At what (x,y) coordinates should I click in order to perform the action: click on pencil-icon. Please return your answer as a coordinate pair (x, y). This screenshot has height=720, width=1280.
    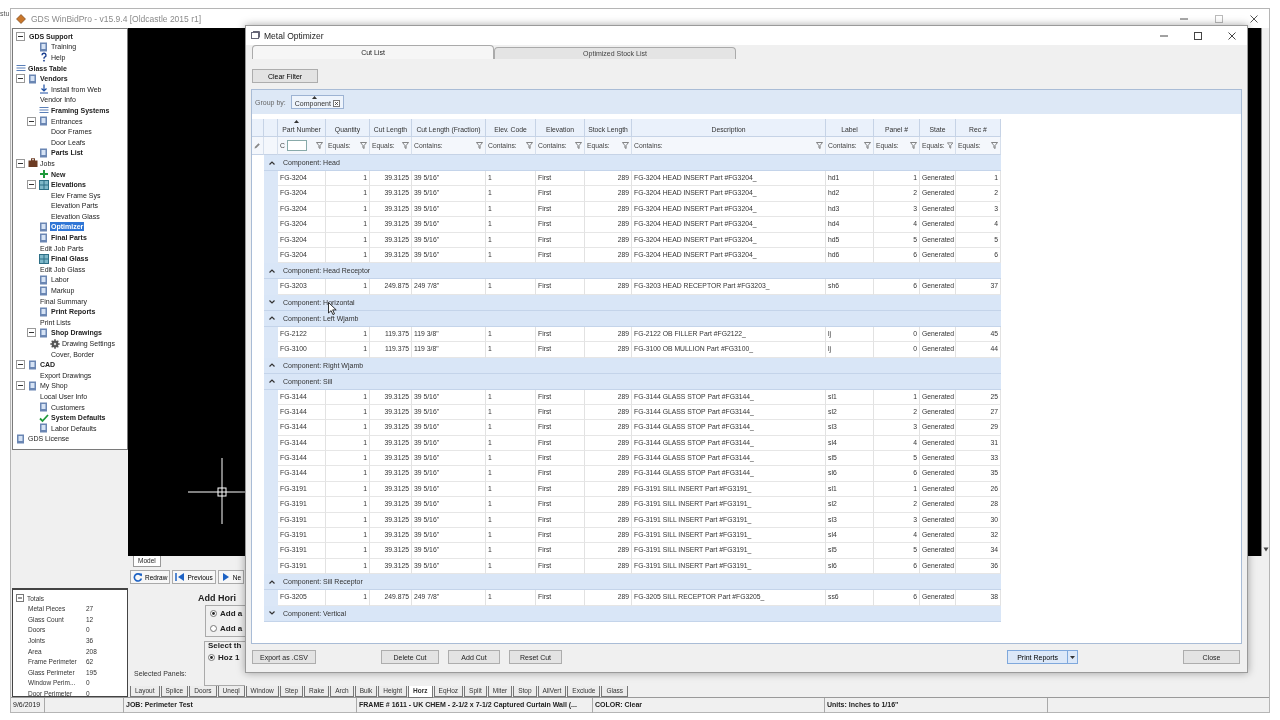
    Looking at the image, I should click on (257, 145).